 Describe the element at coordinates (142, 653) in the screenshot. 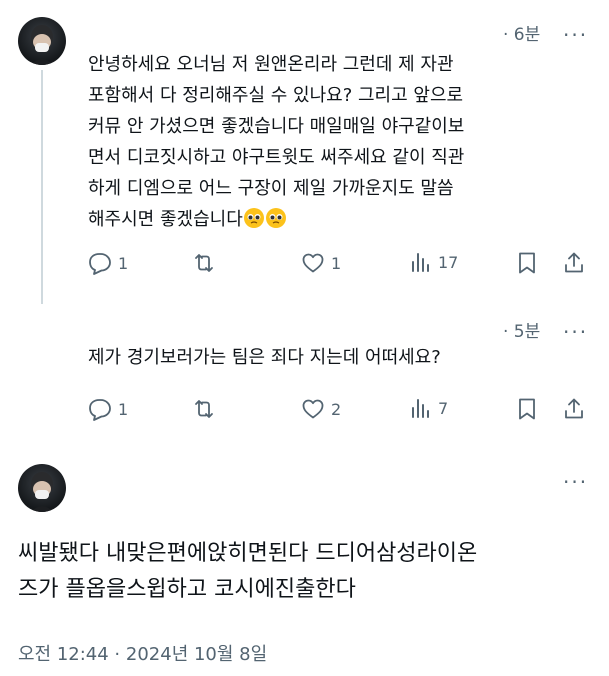

I see `tweet-timestamp: 오전 12:44 · 2024년 10월 8일` at that location.